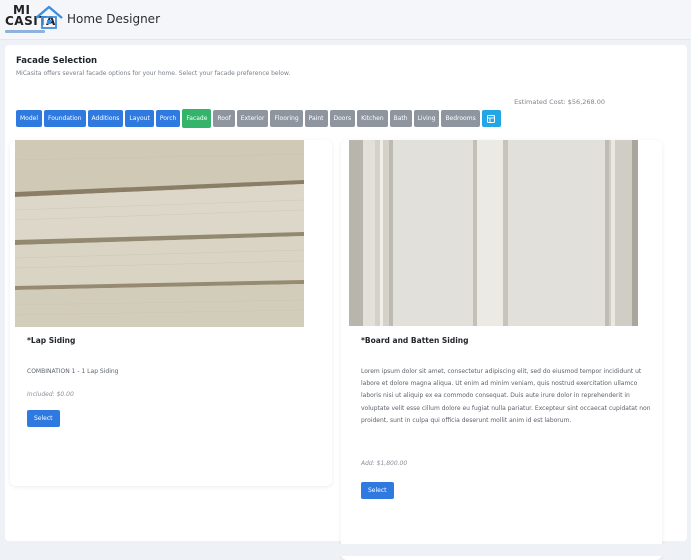  I want to click on tab-layout: Layout, so click(139, 118).